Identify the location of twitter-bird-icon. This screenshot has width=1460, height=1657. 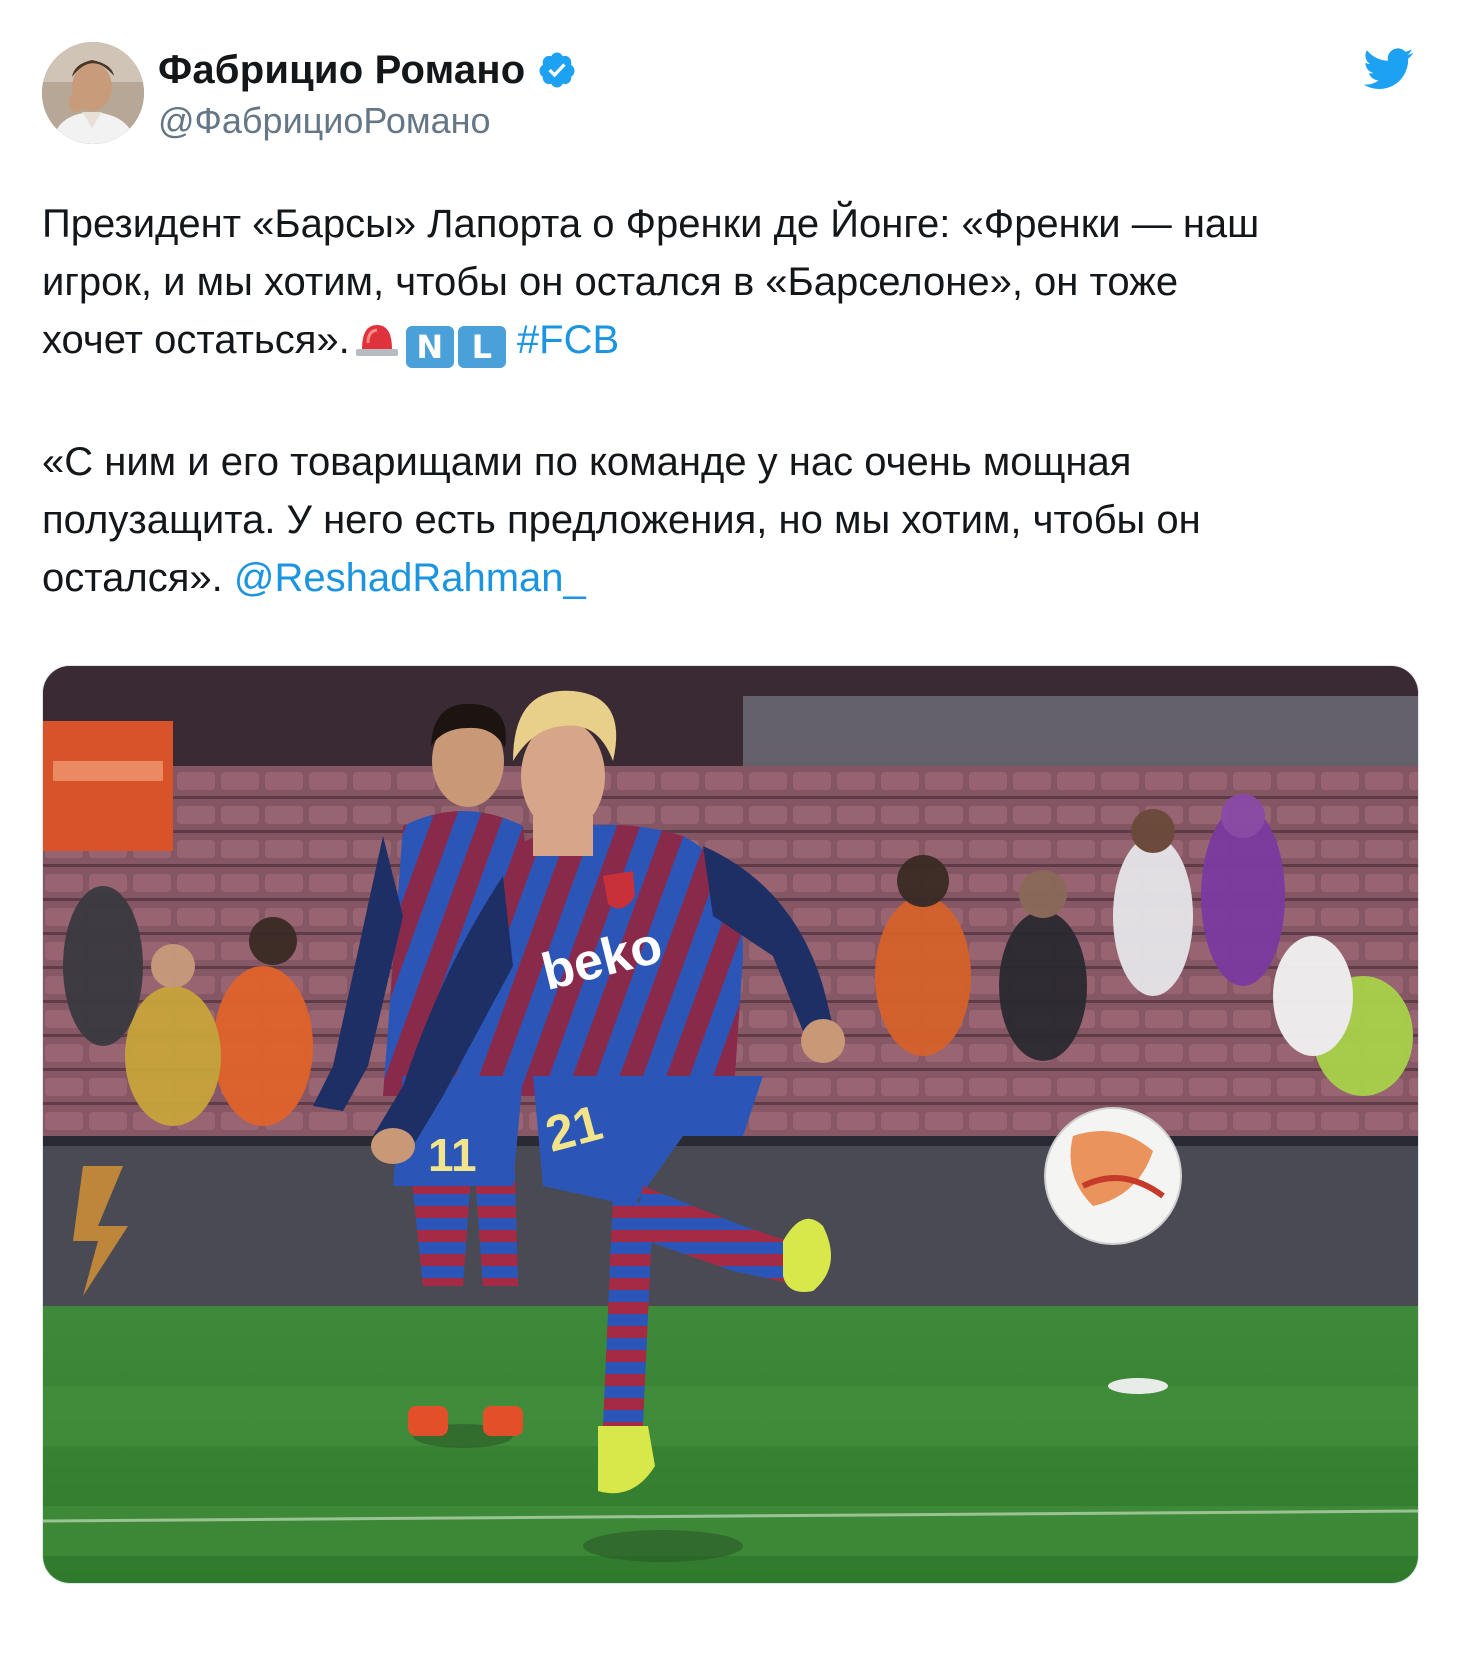
(1389, 69).